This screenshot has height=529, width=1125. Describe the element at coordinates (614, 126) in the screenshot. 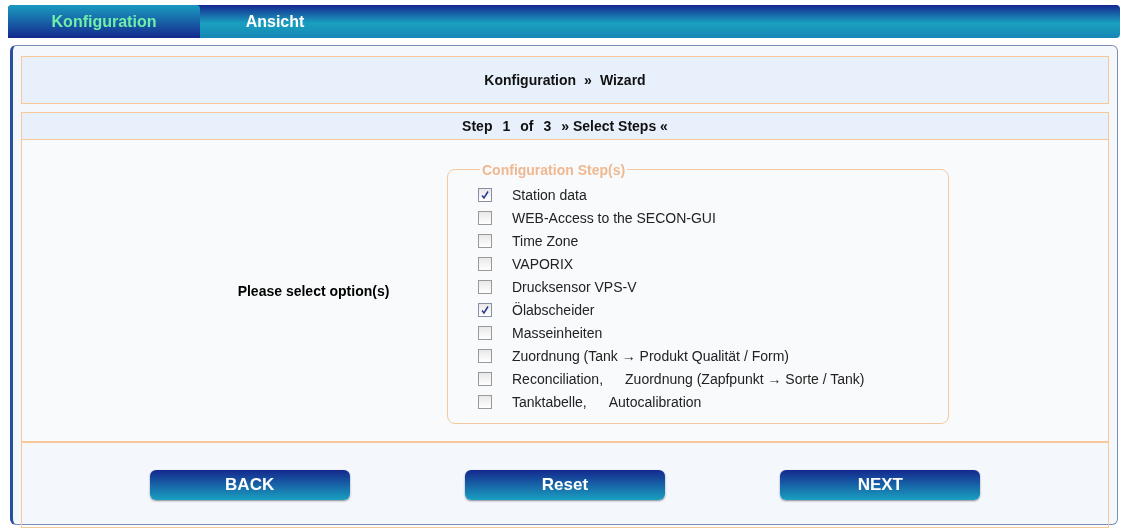

I see `step-text: » Select Steps «` at that location.